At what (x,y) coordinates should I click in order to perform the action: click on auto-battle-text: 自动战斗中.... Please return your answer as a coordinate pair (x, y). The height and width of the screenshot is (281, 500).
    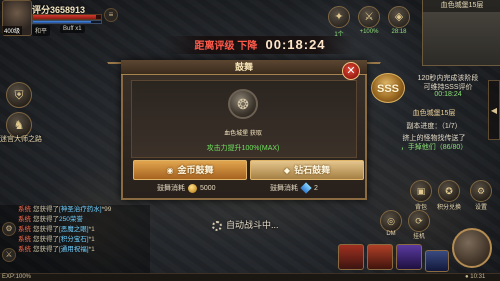
    Looking at the image, I should click on (252, 225).